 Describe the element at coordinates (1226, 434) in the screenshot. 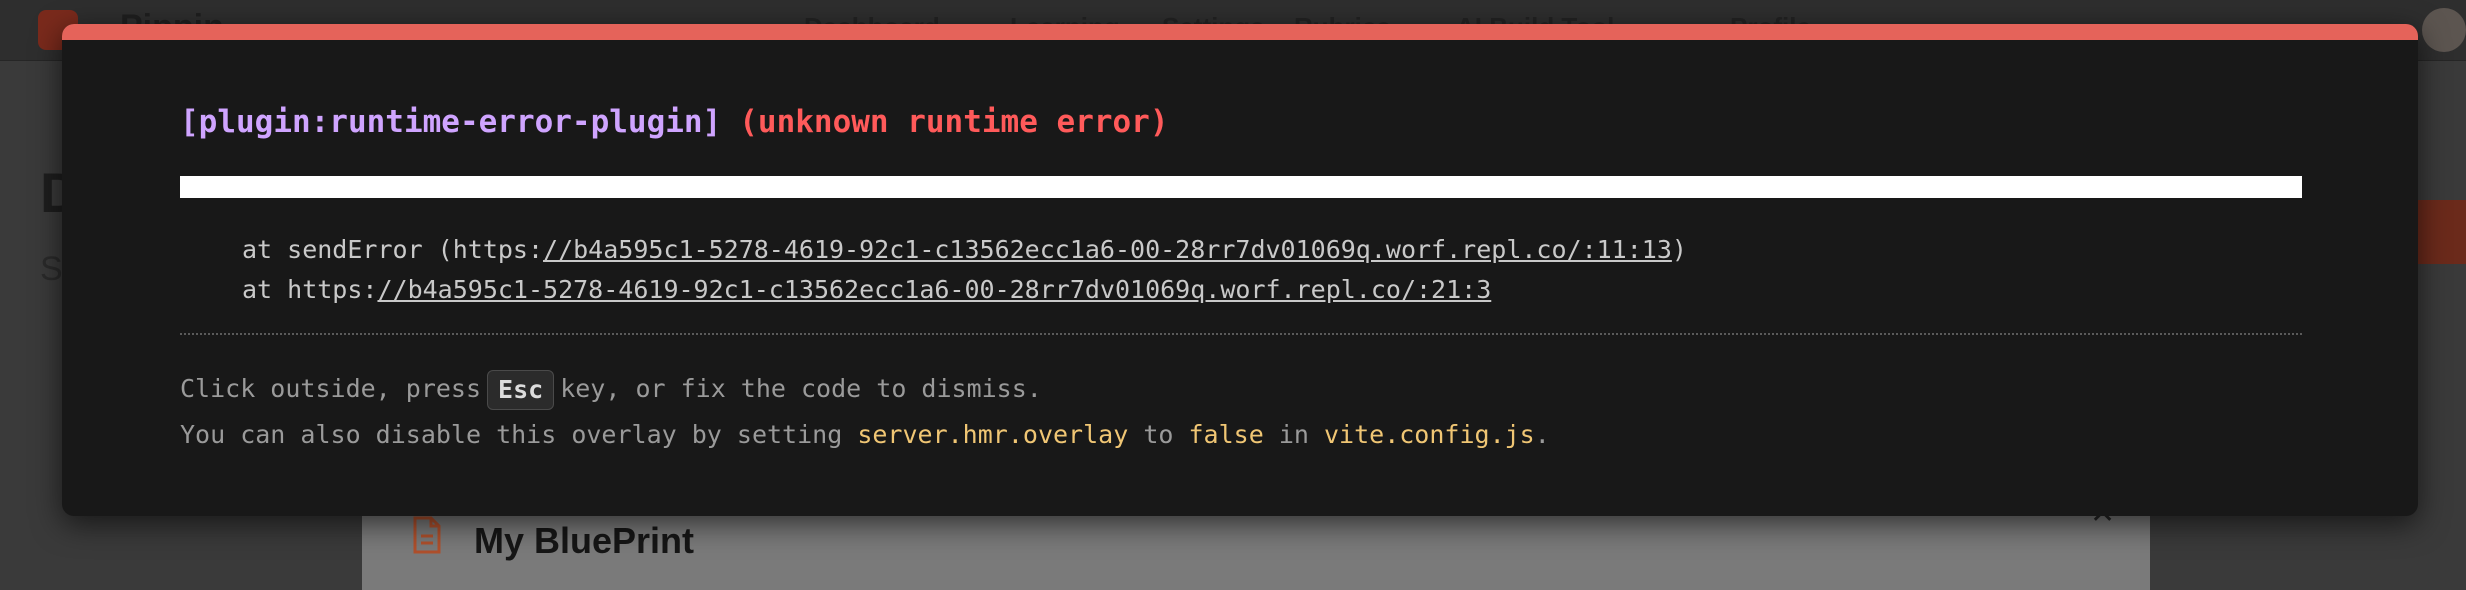

I see `config-value: false` at that location.